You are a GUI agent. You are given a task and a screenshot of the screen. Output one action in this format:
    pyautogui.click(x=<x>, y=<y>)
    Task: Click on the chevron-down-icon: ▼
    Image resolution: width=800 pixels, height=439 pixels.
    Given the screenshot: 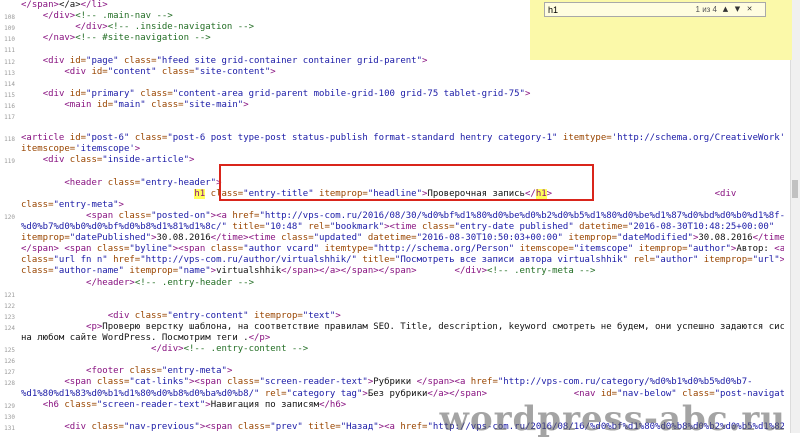 What is the action you would take?
    pyautogui.click(x=737, y=9)
    